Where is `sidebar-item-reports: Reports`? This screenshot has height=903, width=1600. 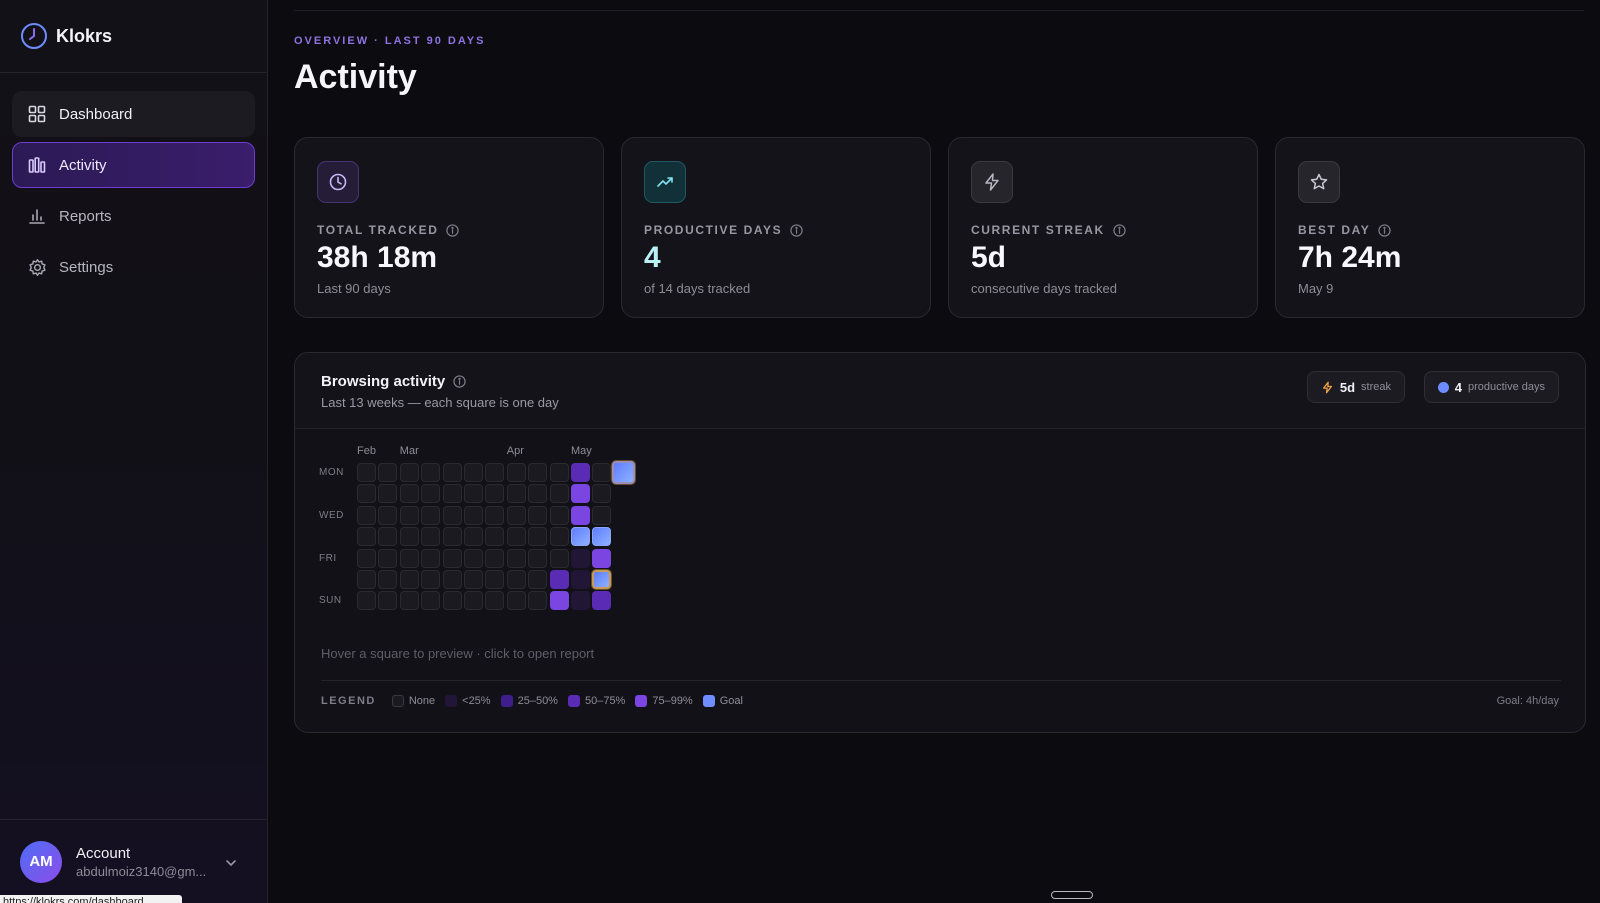 sidebar-item-reports: Reports is located at coordinates (133, 216).